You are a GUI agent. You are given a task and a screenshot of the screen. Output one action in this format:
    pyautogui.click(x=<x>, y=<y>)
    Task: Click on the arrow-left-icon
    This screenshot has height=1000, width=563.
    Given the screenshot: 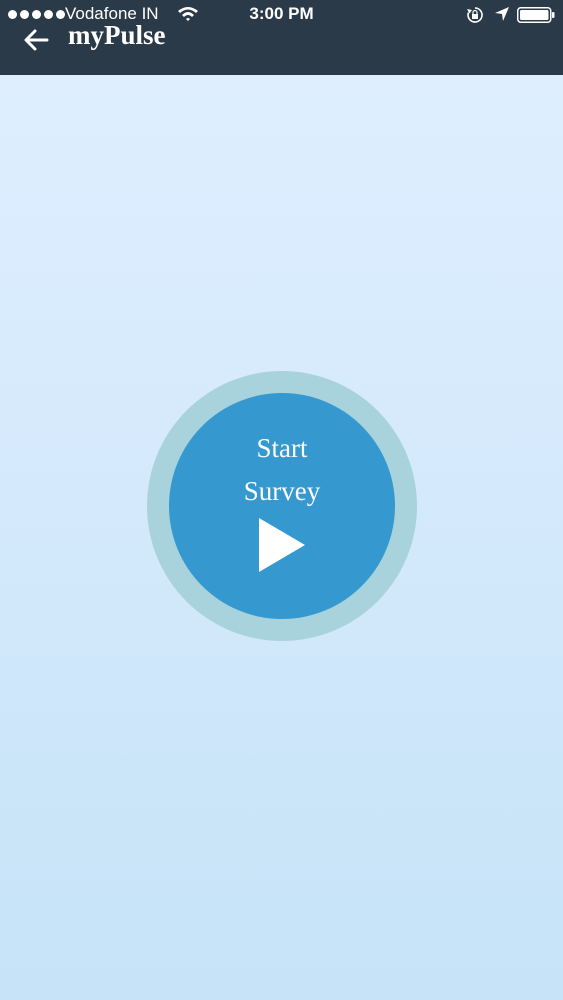 What is the action you would take?
    pyautogui.click(x=36, y=40)
    